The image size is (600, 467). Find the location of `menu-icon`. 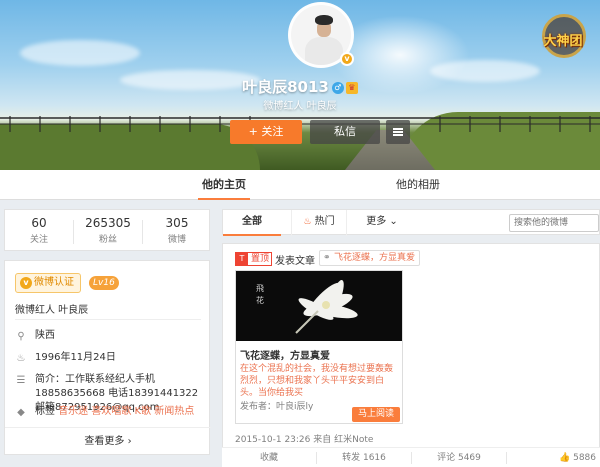

menu-icon is located at coordinates (398, 132).